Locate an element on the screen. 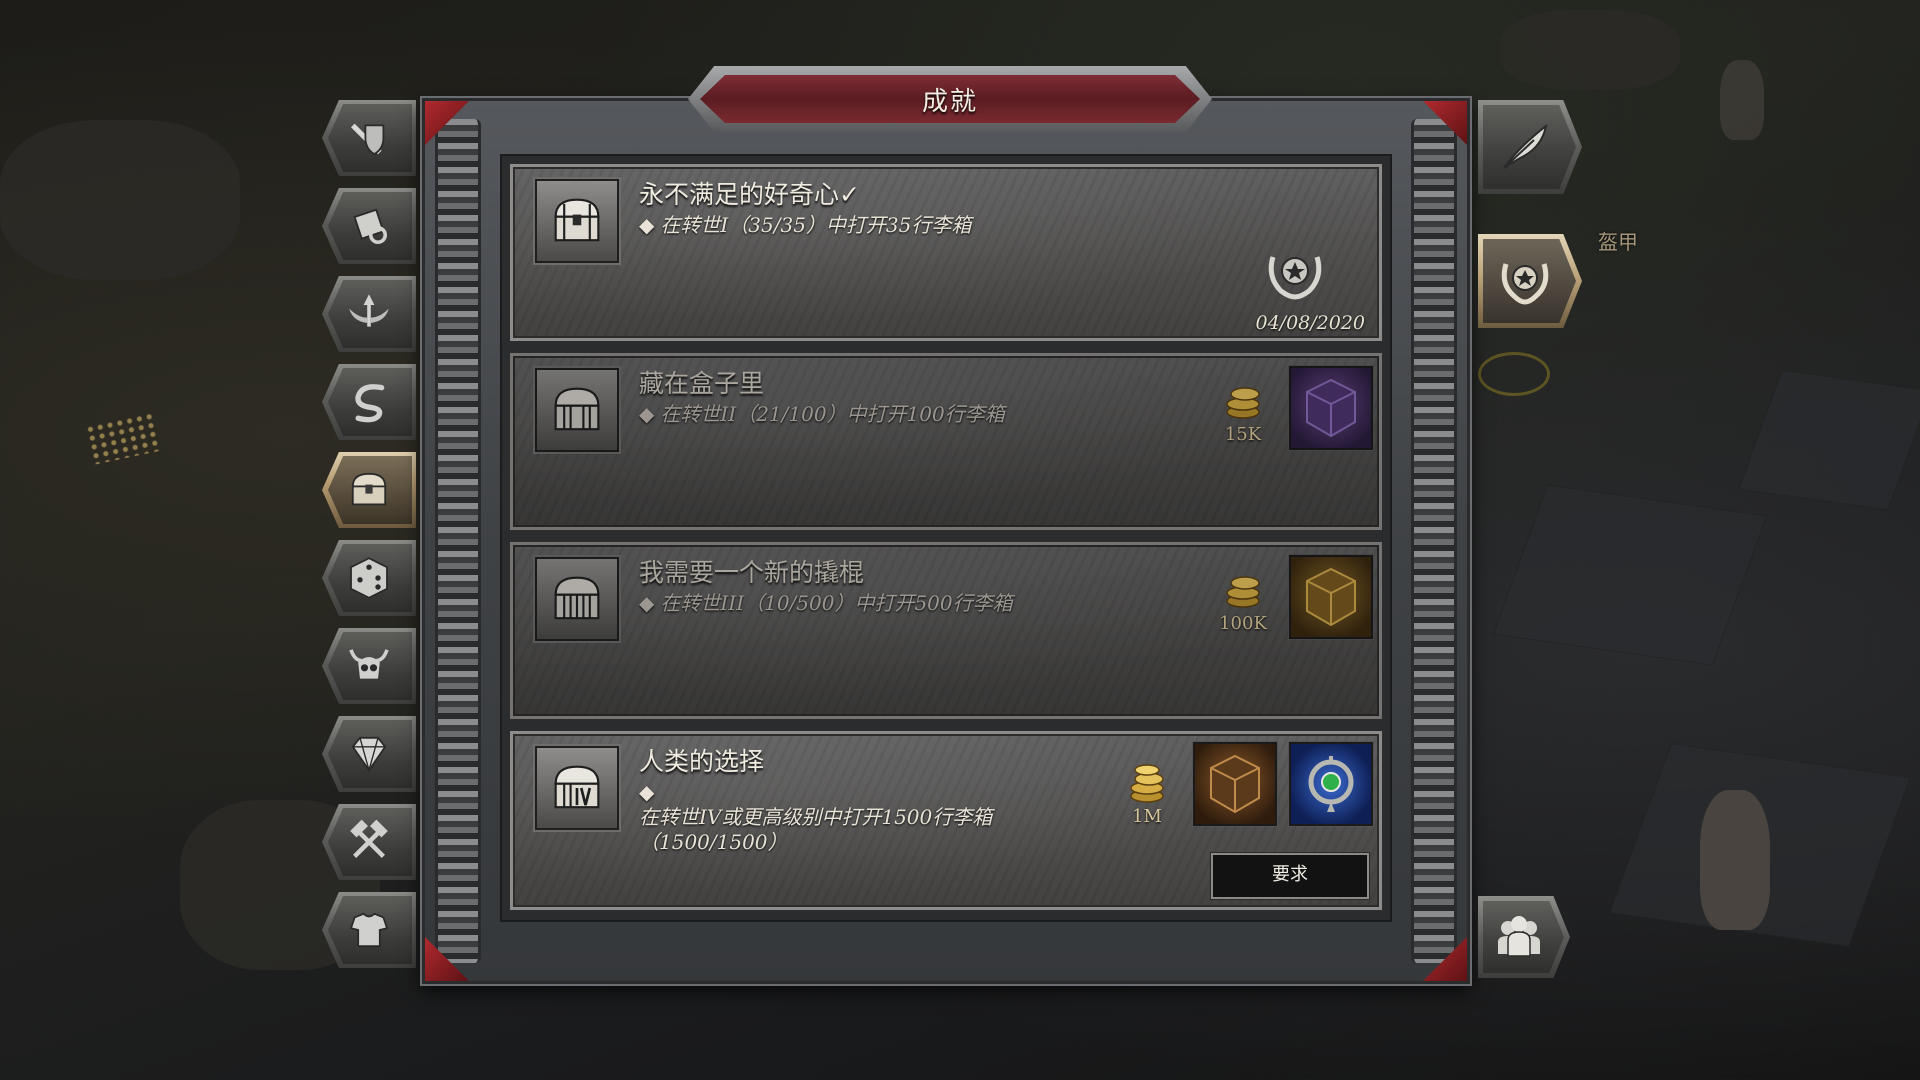 The width and height of the screenshot is (1920, 1080). background-magic-circle is located at coordinates (1514, 374).